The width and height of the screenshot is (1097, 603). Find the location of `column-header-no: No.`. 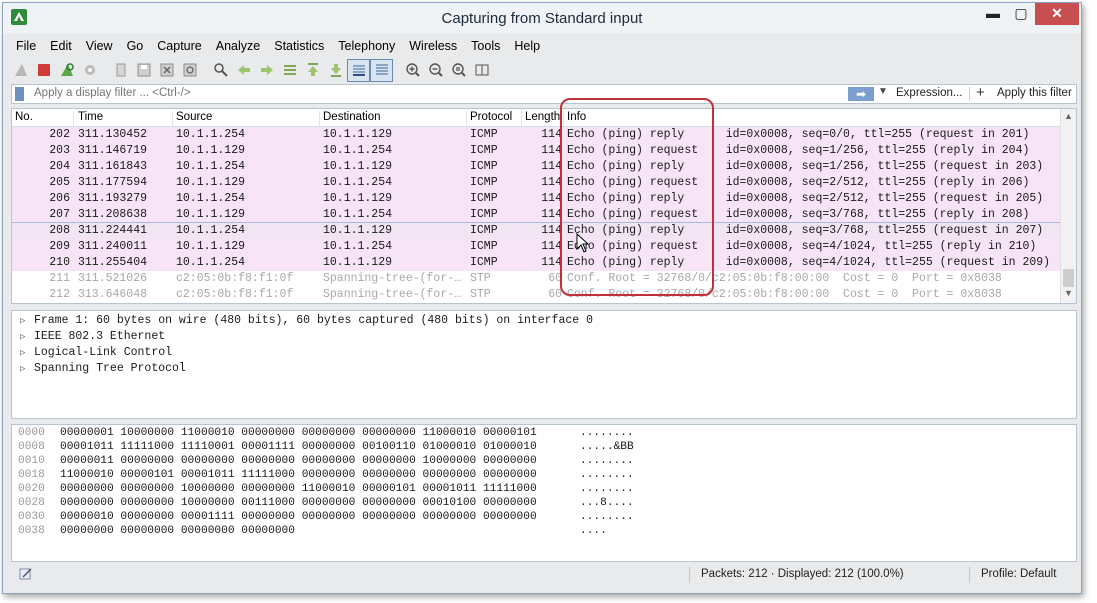

column-header-no: No. is located at coordinates (43, 118).